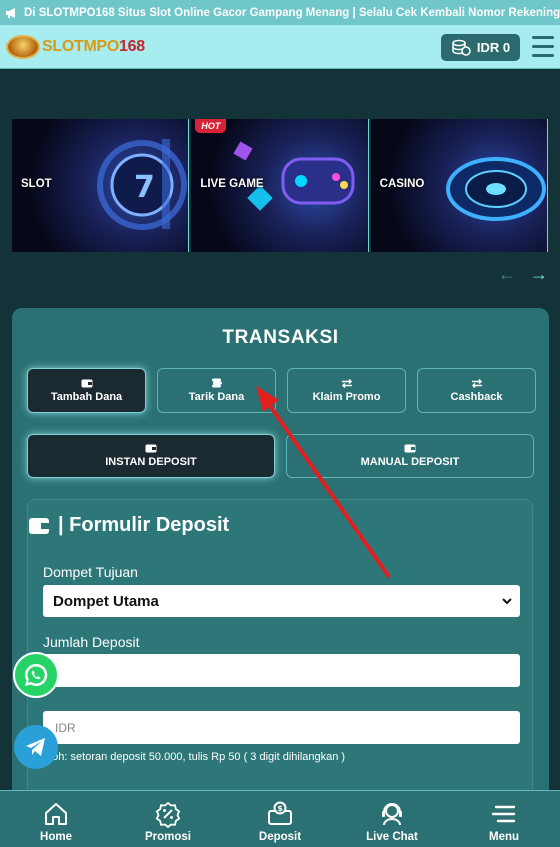  What do you see at coordinates (36, 747) in the screenshot?
I see `telegram-icon` at bounding box center [36, 747].